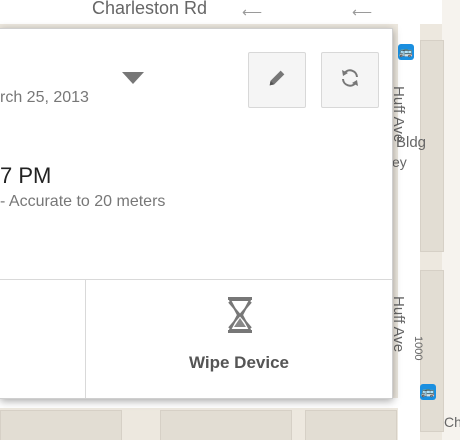 The height and width of the screenshot is (440, 460). I want to click on hourglass-icon, so click(240, 317).